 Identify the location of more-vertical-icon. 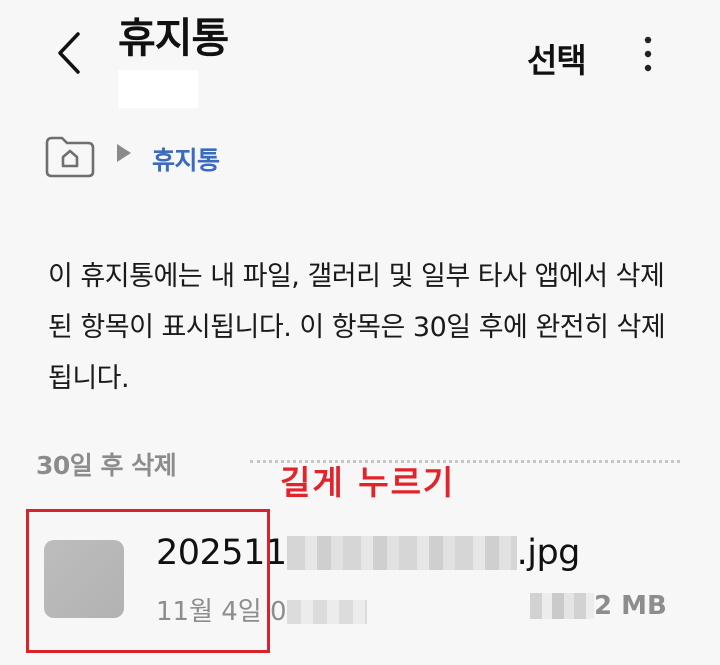
(648, 54).